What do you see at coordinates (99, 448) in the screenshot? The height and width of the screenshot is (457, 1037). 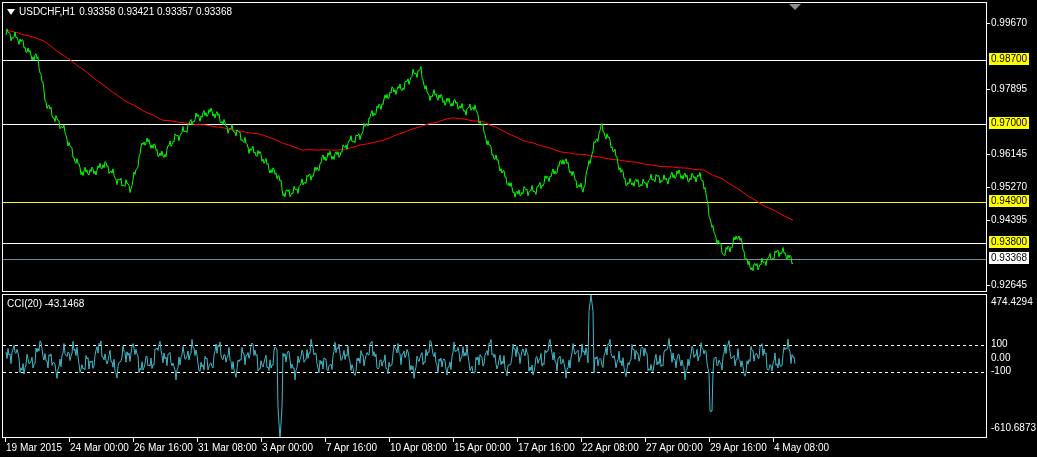 I see `time-axis-label: 24 Mar 00:00` at bounding box center [99, 448].